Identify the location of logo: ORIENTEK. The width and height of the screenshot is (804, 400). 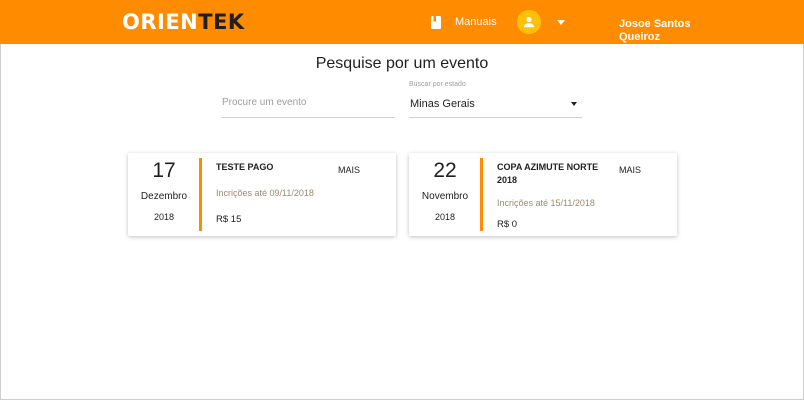
(183, 22).